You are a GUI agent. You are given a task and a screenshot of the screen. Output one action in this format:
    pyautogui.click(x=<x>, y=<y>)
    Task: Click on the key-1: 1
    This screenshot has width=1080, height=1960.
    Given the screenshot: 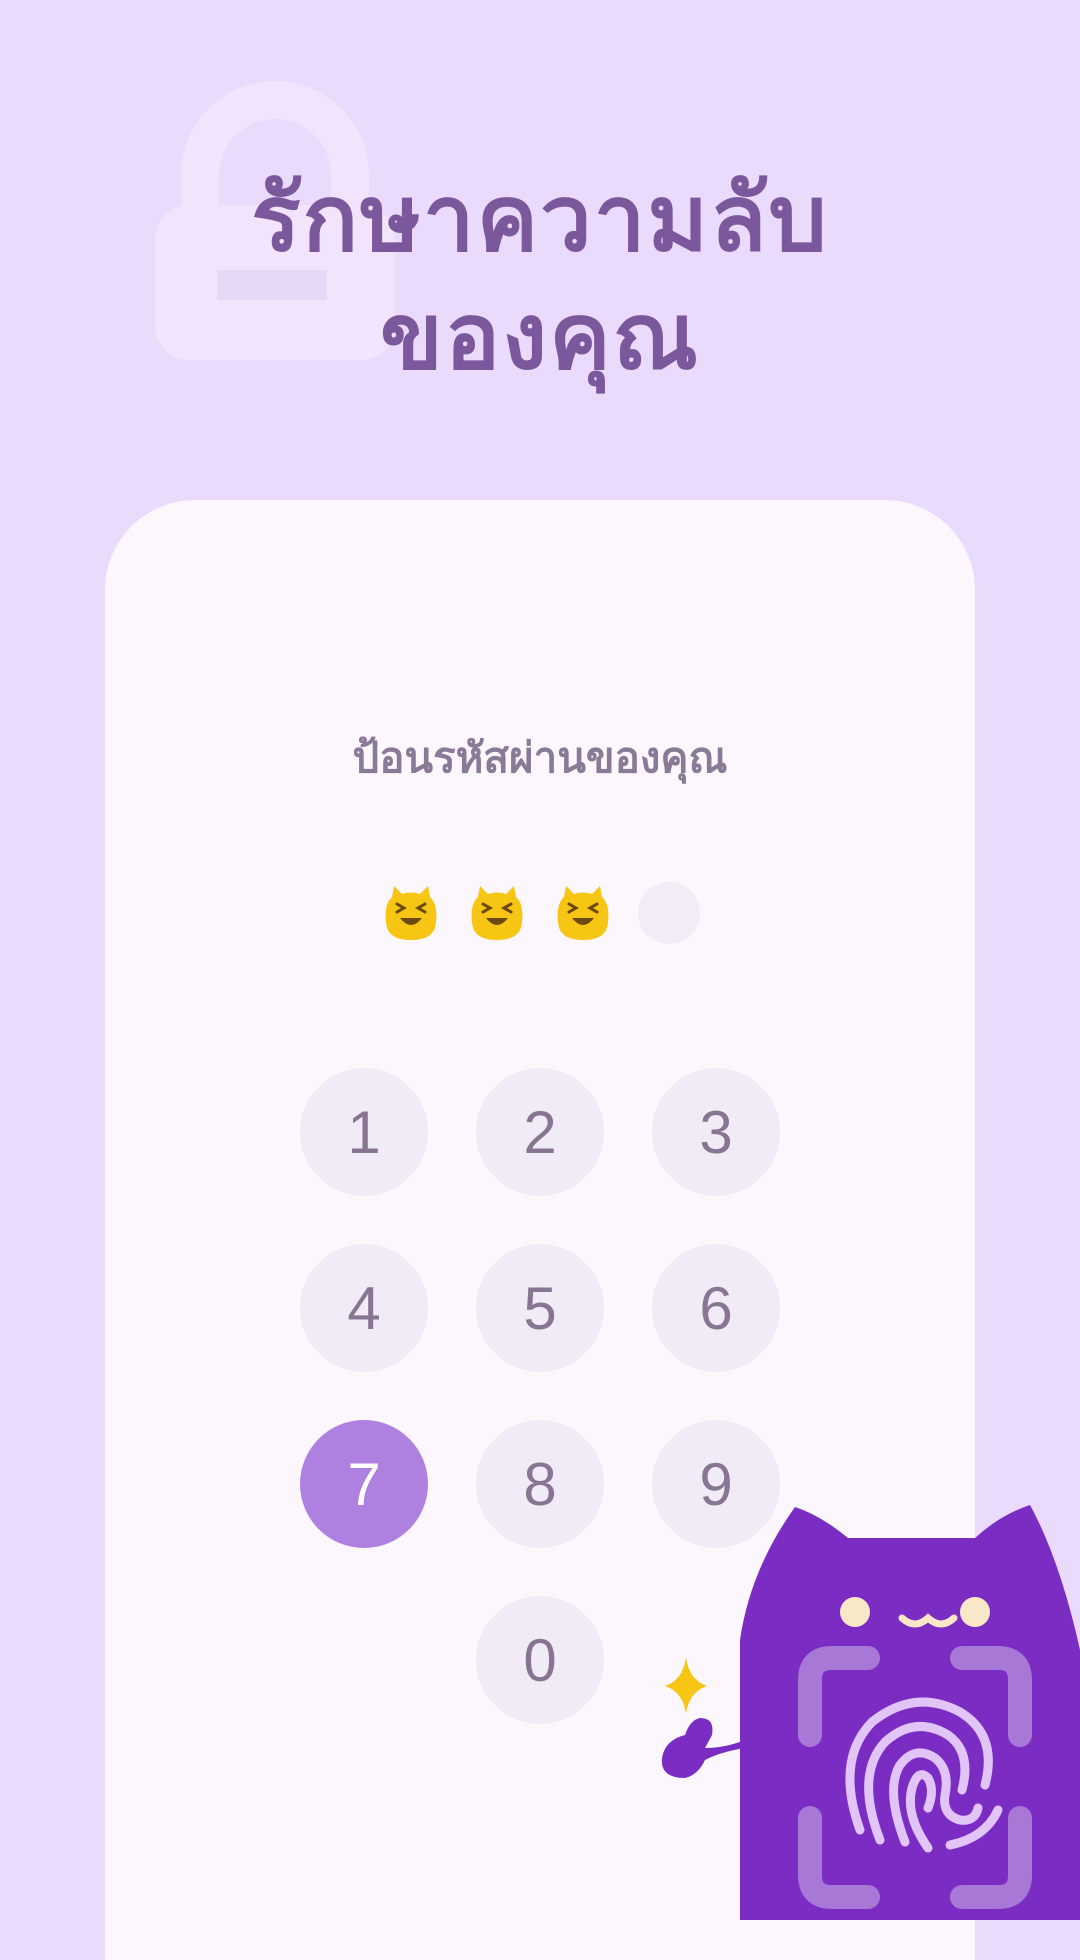 What is the action you would take?
    pyautogui.click(x=364, y=1132)
    